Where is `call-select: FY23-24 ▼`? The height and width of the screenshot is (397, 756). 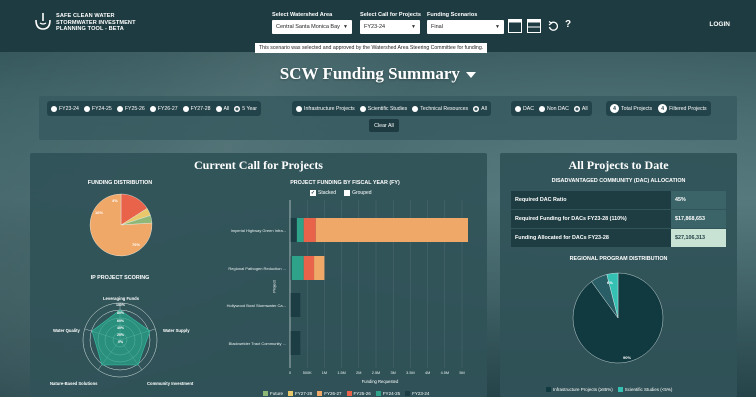
call-select: FY23-24 ▼ is located at coordinates (390, 27).